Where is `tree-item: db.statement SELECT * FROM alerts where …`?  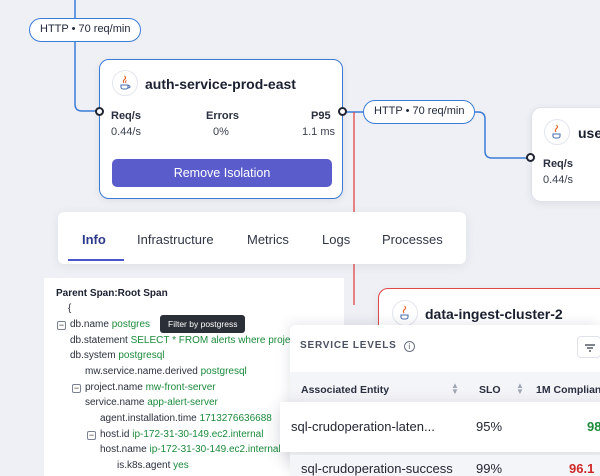
tree-item: db.statement SELECT * FROM alerts where … is located at coordinates (184, 340).